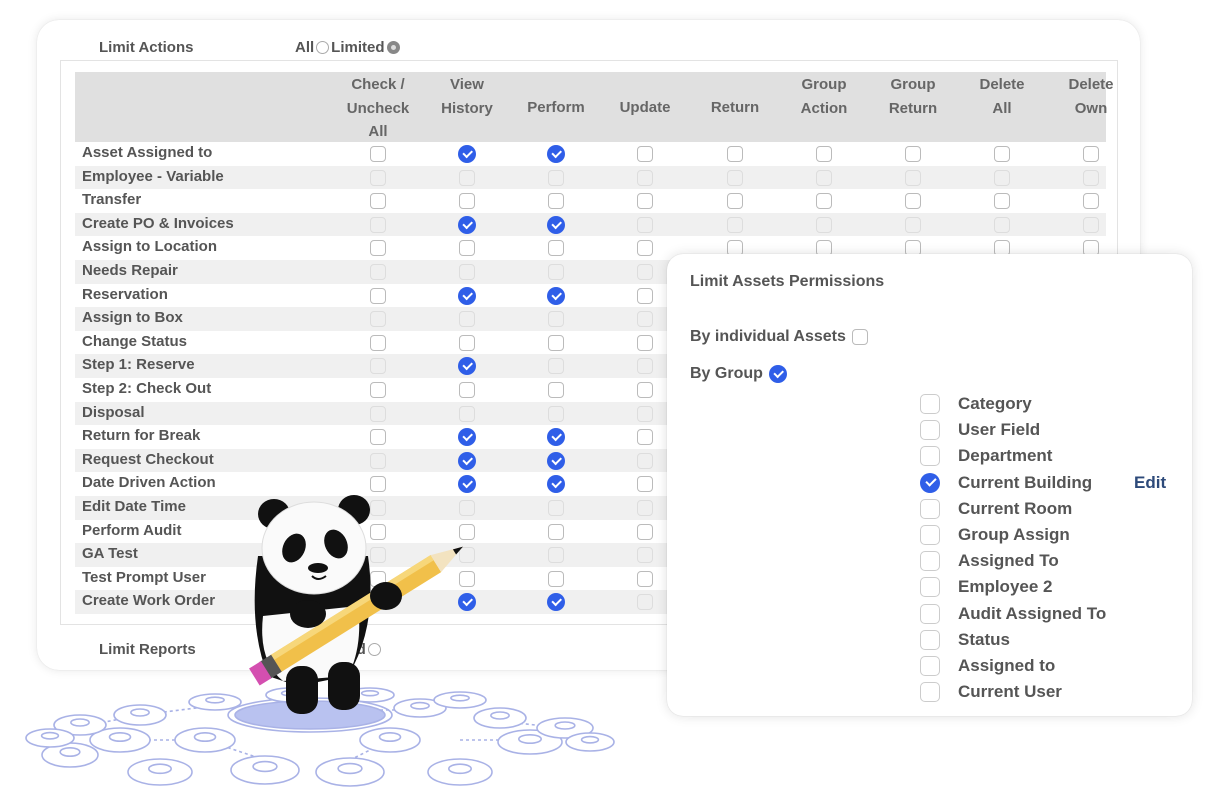 This screenshot has height=797, width=1222. Describe the element at coordinates (1150, 483) in the screenshot. I see `edit-link: Edit` at that location.